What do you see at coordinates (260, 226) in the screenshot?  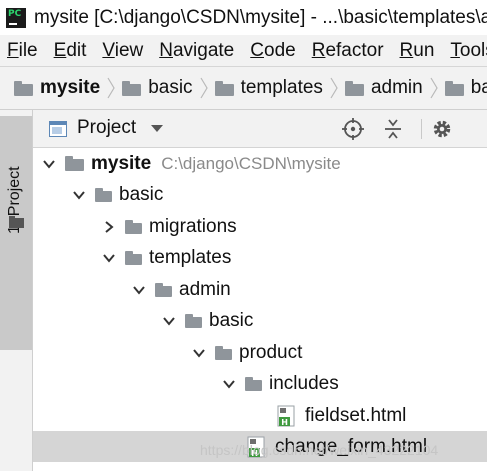 I see `tree-node-migrations: migrations` at bounding box center [260, 226].